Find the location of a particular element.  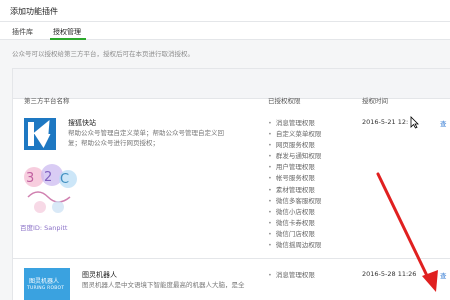

auth-time: 2016-5-21 12: is located at coordinates (385, 122).